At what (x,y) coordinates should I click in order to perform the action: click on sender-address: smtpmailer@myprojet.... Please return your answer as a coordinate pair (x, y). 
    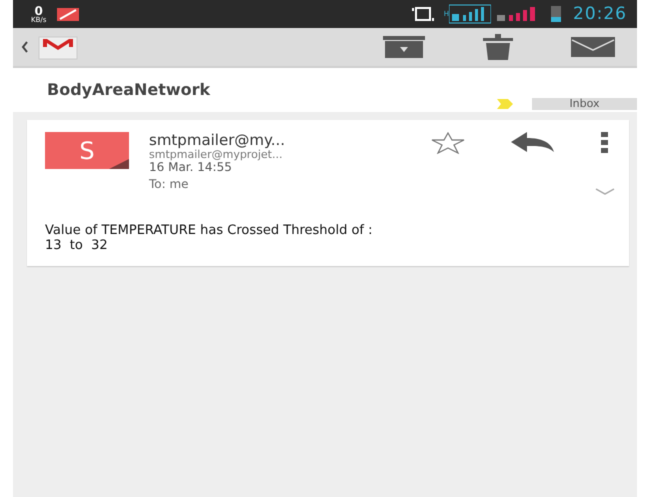
    Looking at the image, I should click on (215, 154).